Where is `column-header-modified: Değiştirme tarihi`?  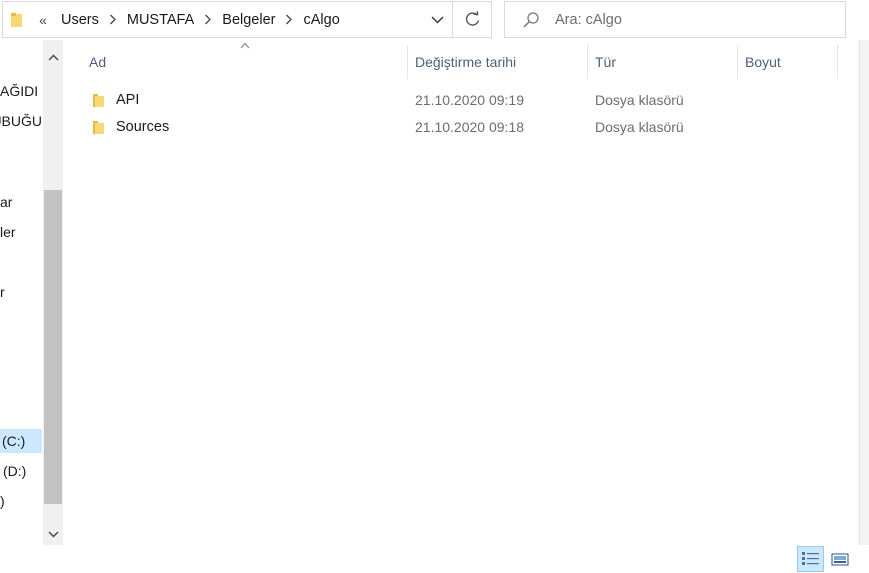 column-header-modified: Değiştirme tarihi is located at coordinates (465, 62).